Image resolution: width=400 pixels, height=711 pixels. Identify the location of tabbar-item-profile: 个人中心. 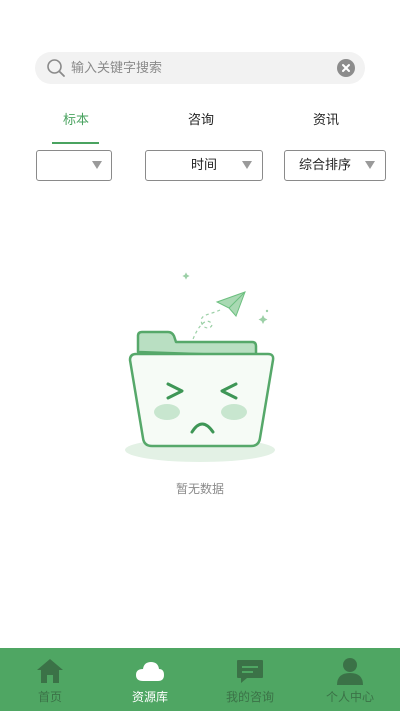
(350, 679).